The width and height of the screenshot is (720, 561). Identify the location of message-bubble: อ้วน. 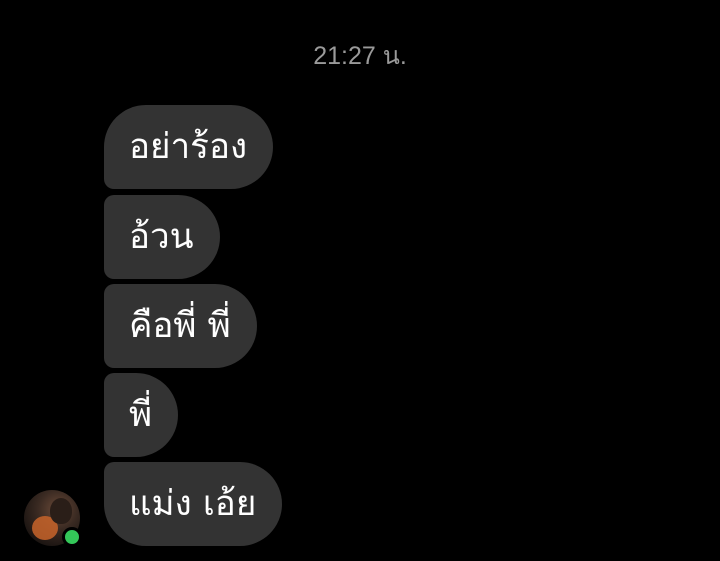
(162, 237).